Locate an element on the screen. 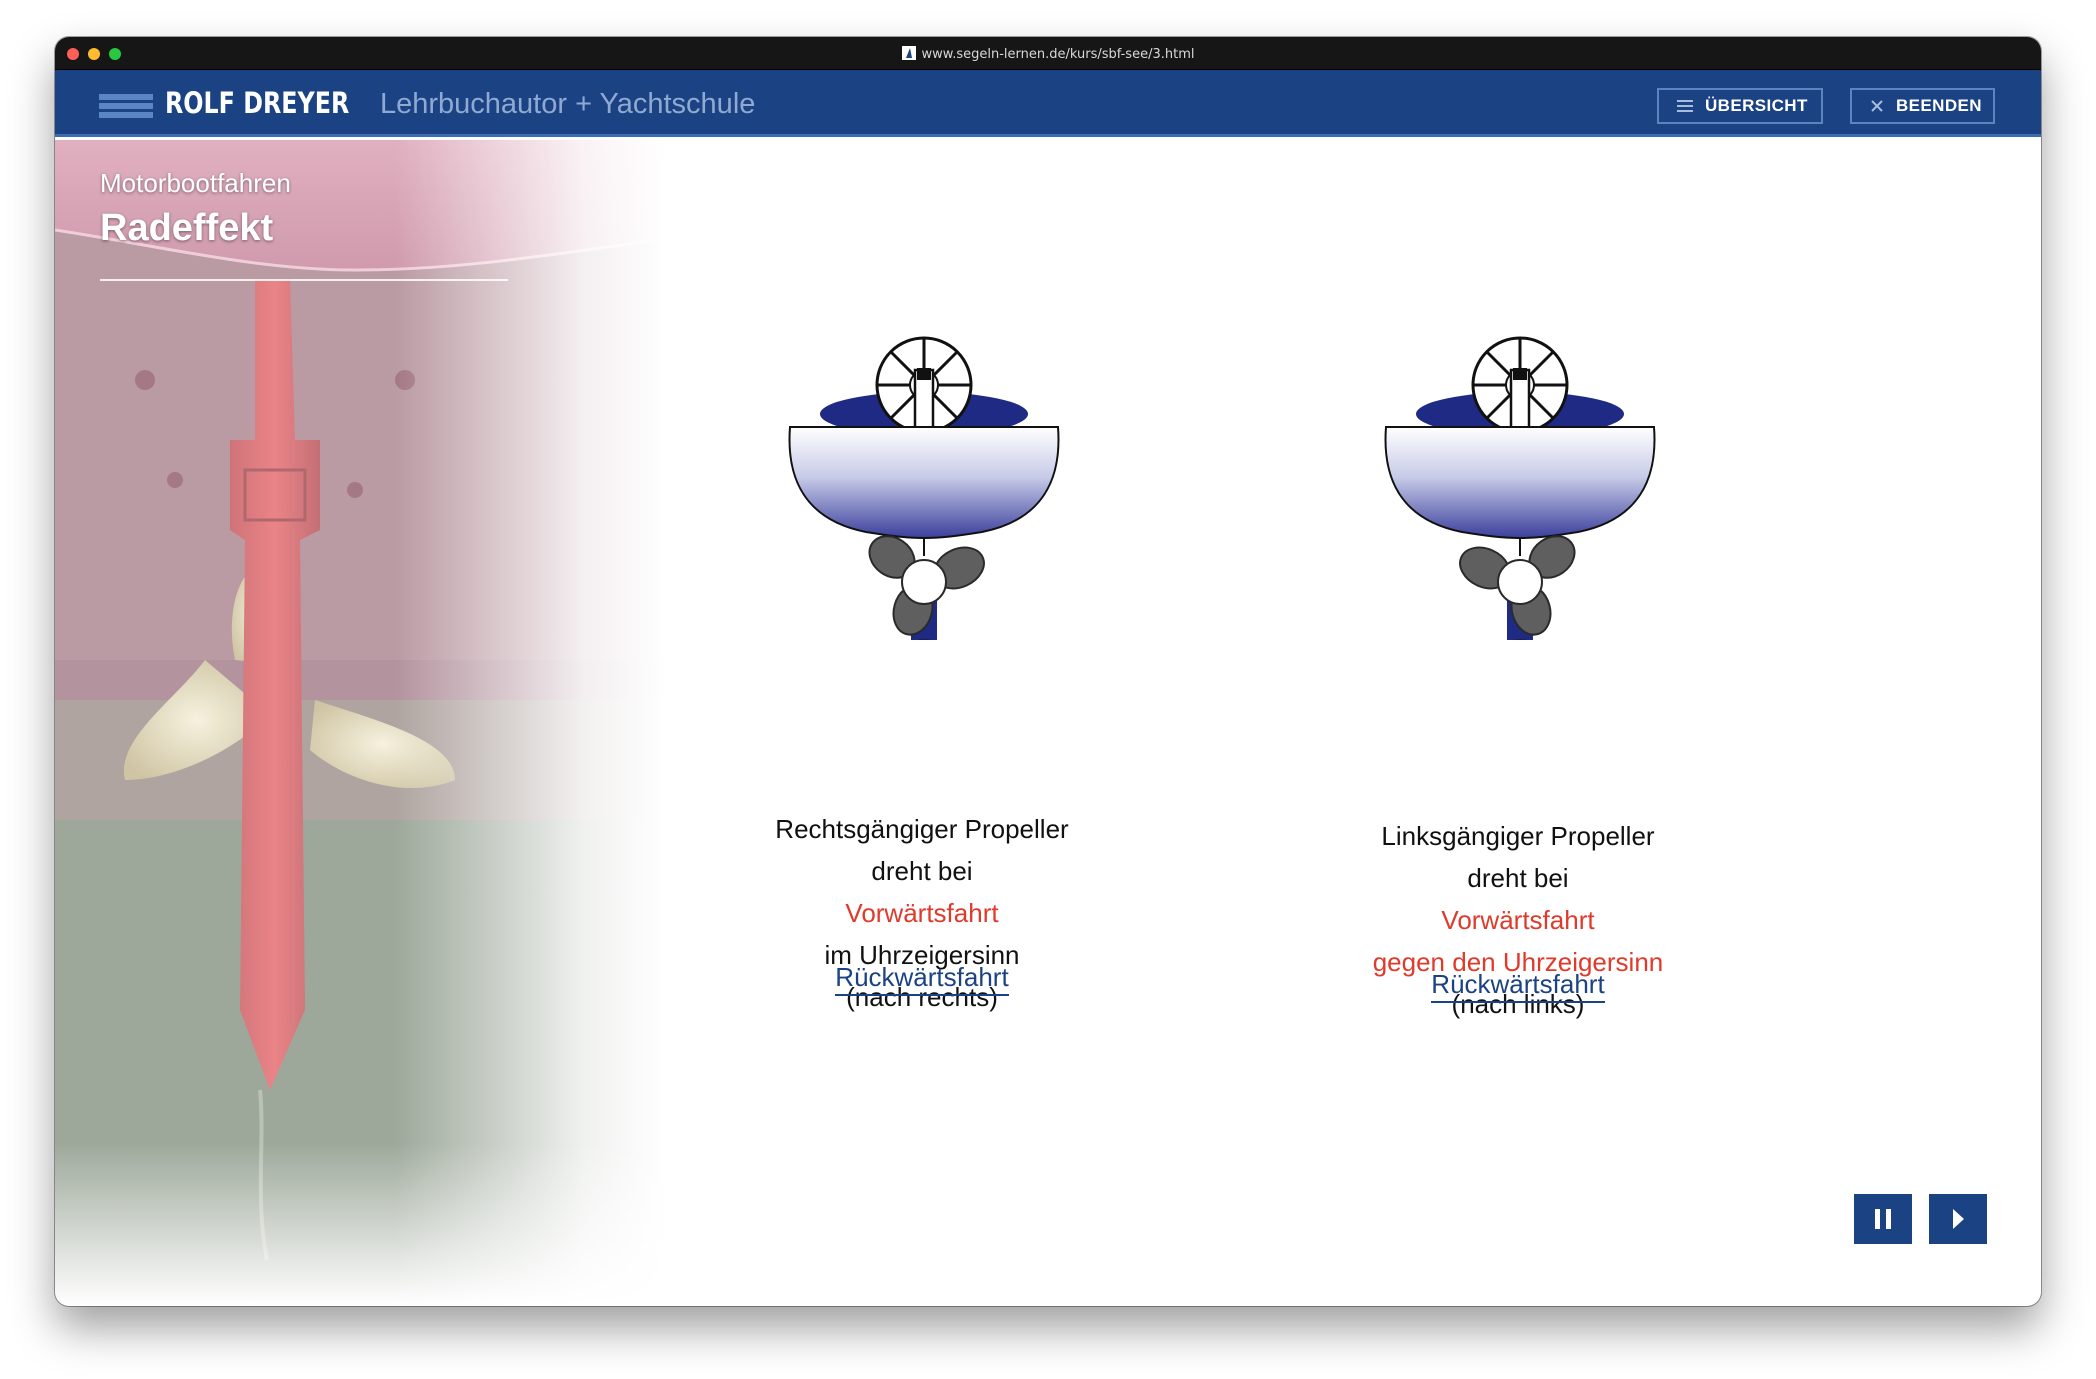 This screenshot has width=2096, height=1379. close-icon is located at coordinates (1877, 106).